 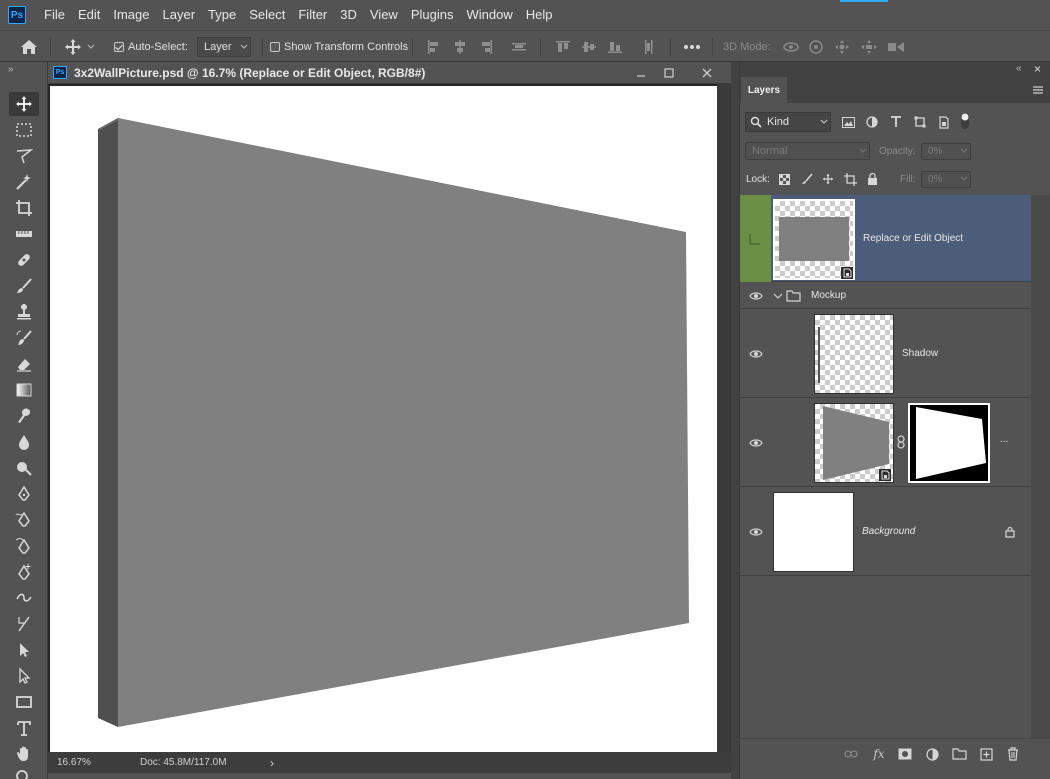 What do you see at coordinates (724, 418) in the screenshot?
I see `vertical-scrollbar` at bounding box center [724, 418].